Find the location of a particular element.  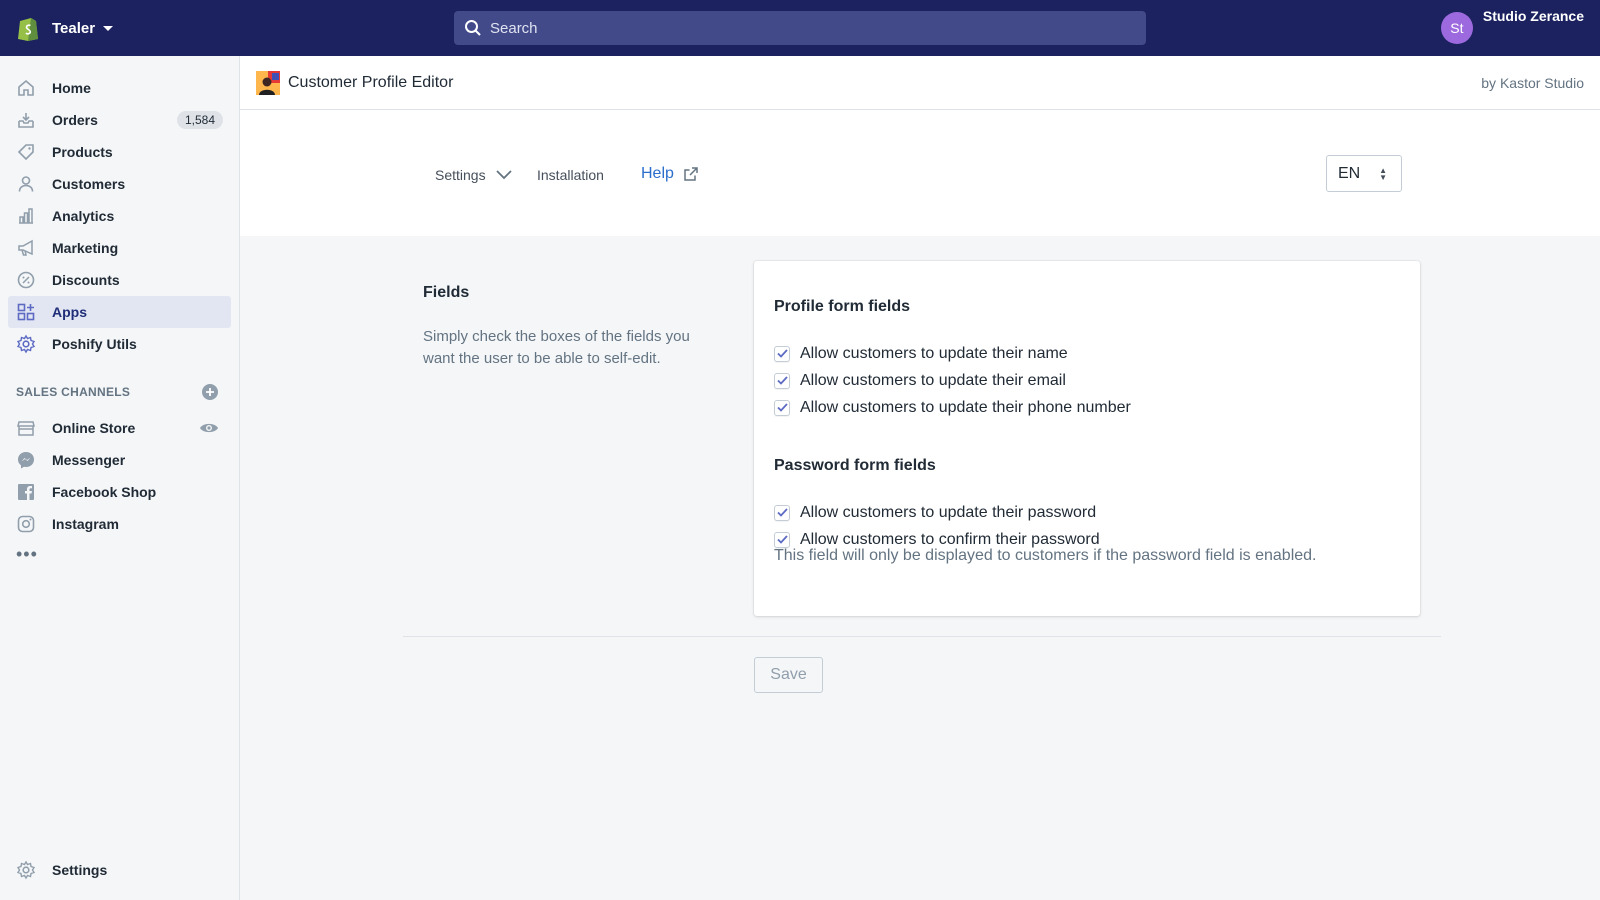

avatar: St is located at coordinates (1456, 28).